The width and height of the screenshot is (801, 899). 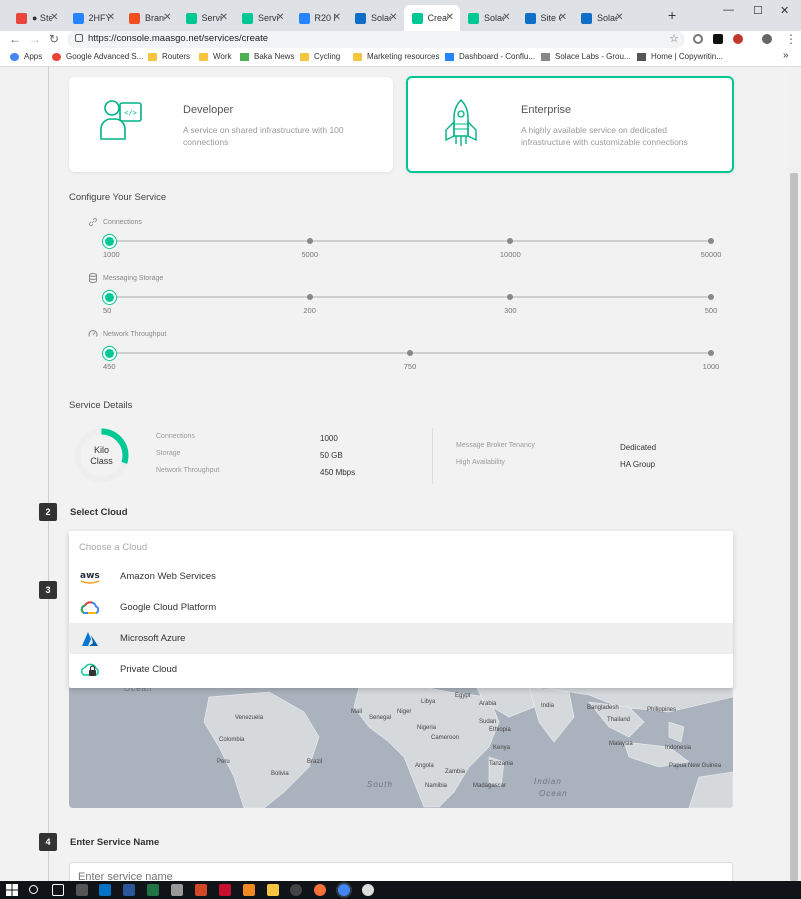 What do you see at coordinates (674, 38) in the screenshot?
I see `bookmark-star-icon: ☆` at bounding box center [674, 38].